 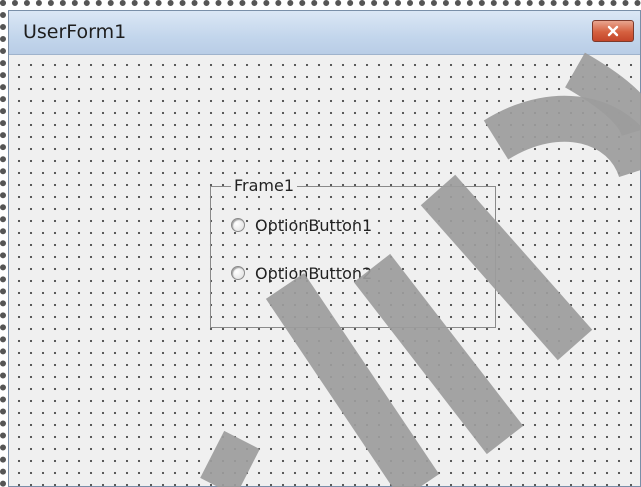 What do you see at coordinates (75, 32) in the screenshot?
I see `window-title: UserForm1` at bounding box center [75, 32].